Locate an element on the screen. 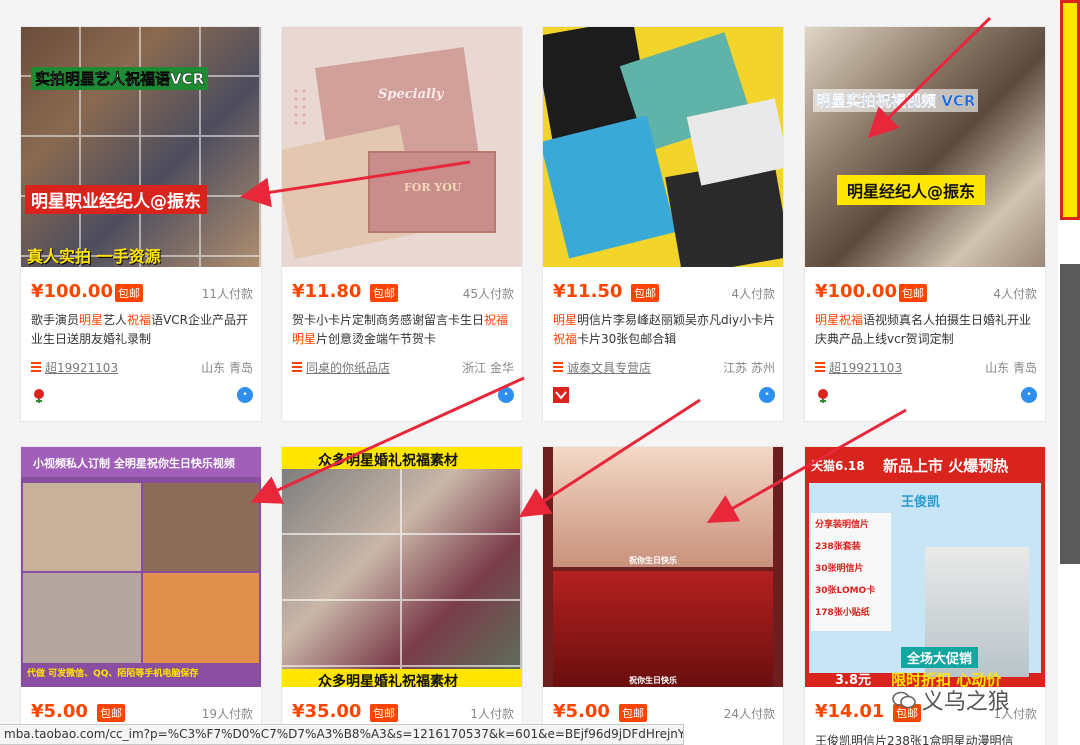  right-edge-partial-content is located at coordinates (1069, 372).